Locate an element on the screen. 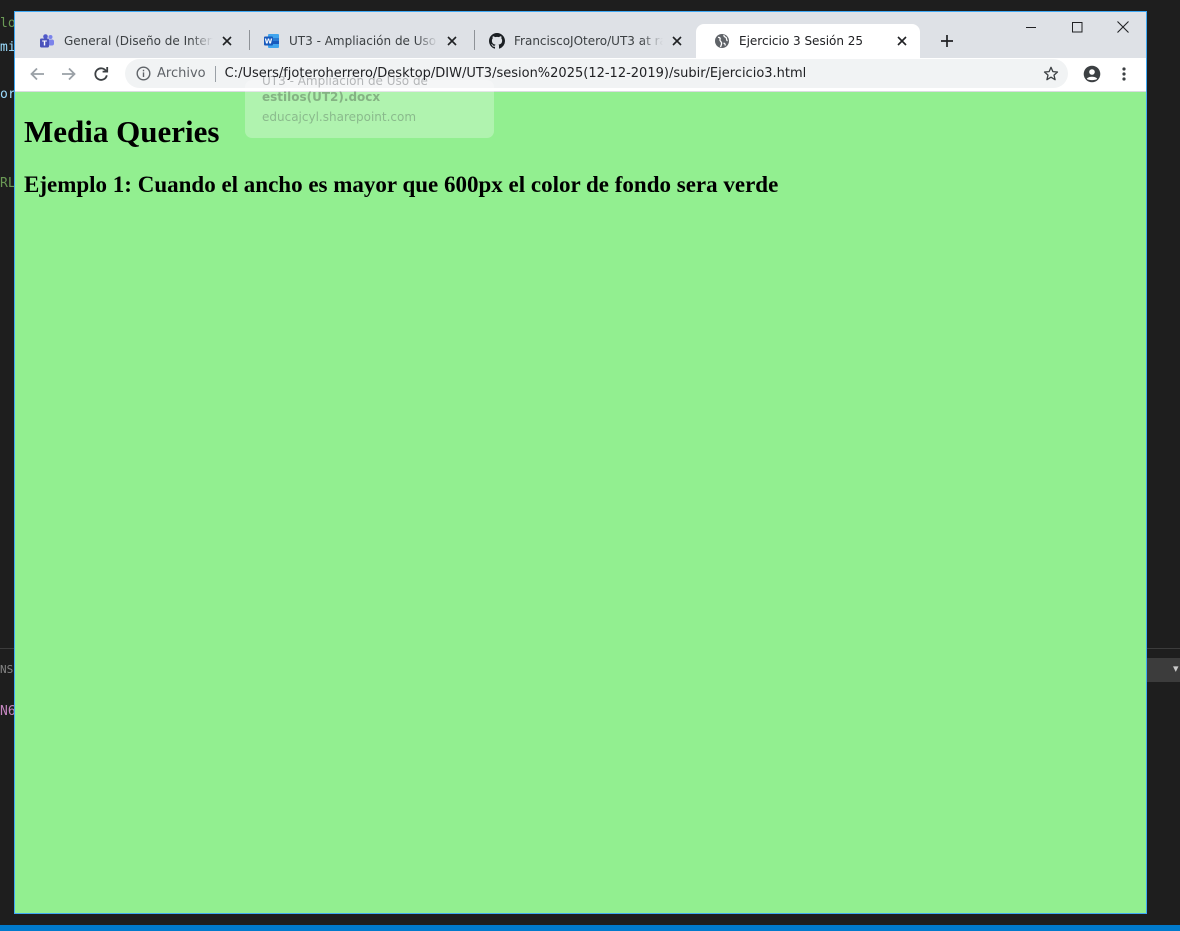 Image resolution: width=1180 pixels, height=931 pixels. svg-text: T is located at coordinates (44, 44).